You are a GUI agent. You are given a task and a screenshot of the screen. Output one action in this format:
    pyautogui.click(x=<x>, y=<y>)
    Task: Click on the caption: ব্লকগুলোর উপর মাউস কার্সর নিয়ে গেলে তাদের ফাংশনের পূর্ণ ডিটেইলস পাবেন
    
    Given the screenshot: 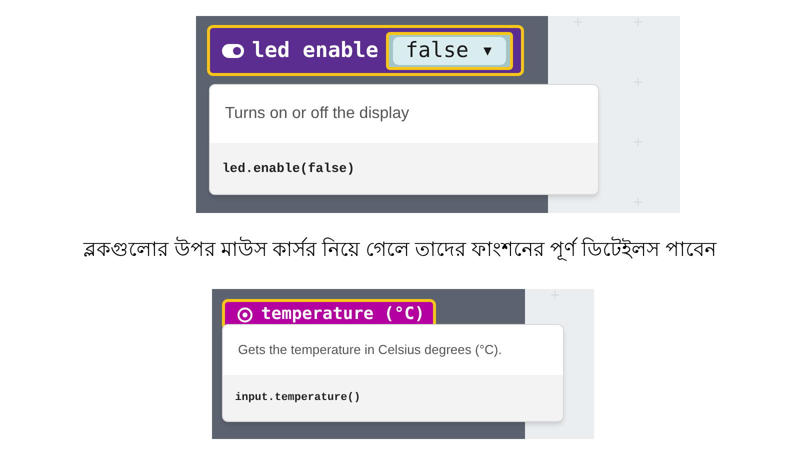 What is the action you would take?
    pyautogui.click(x=400, y=250)
    